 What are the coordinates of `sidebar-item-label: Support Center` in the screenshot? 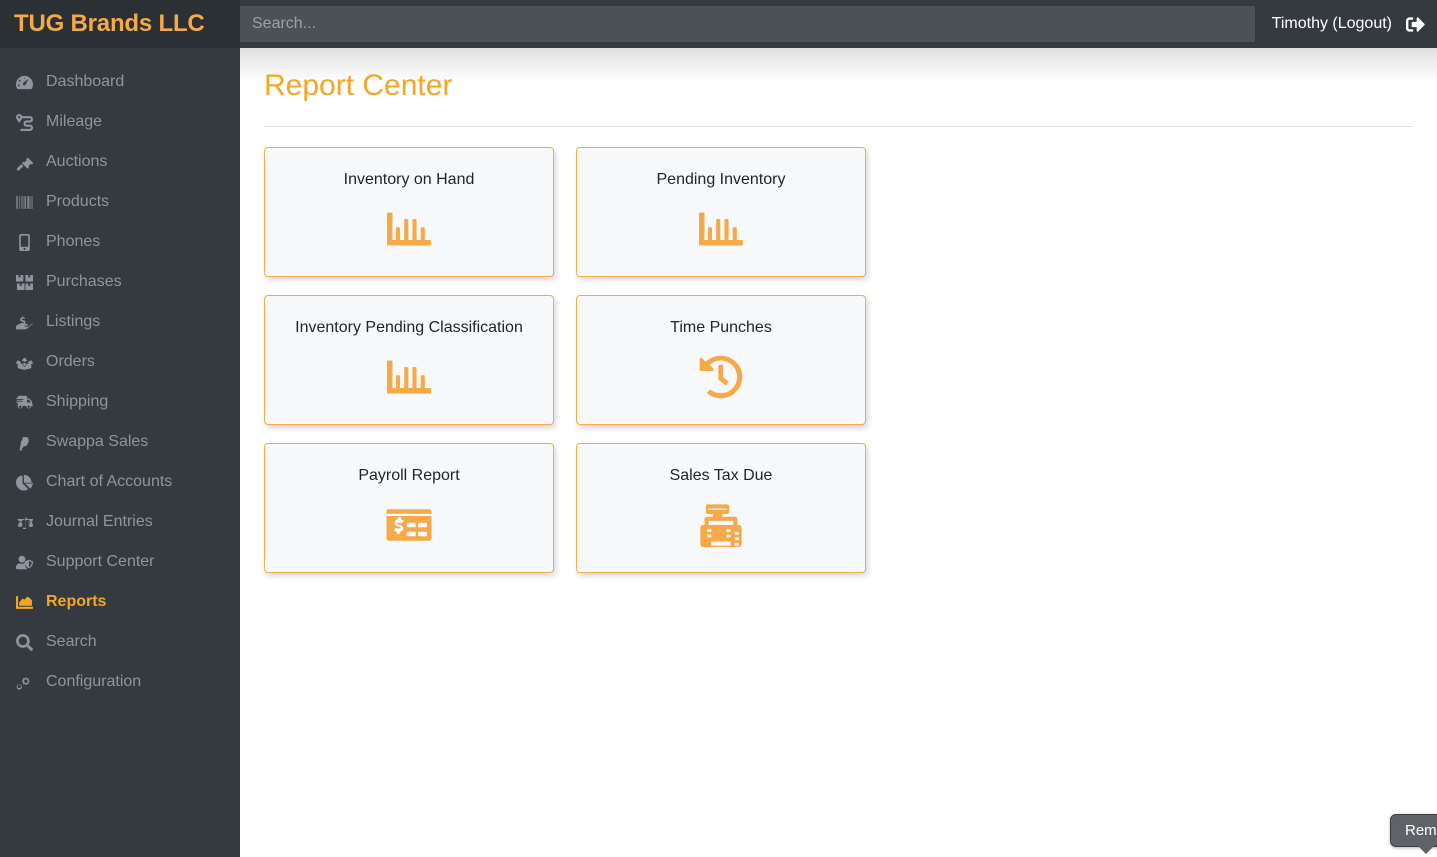 It's located at (100, 561).